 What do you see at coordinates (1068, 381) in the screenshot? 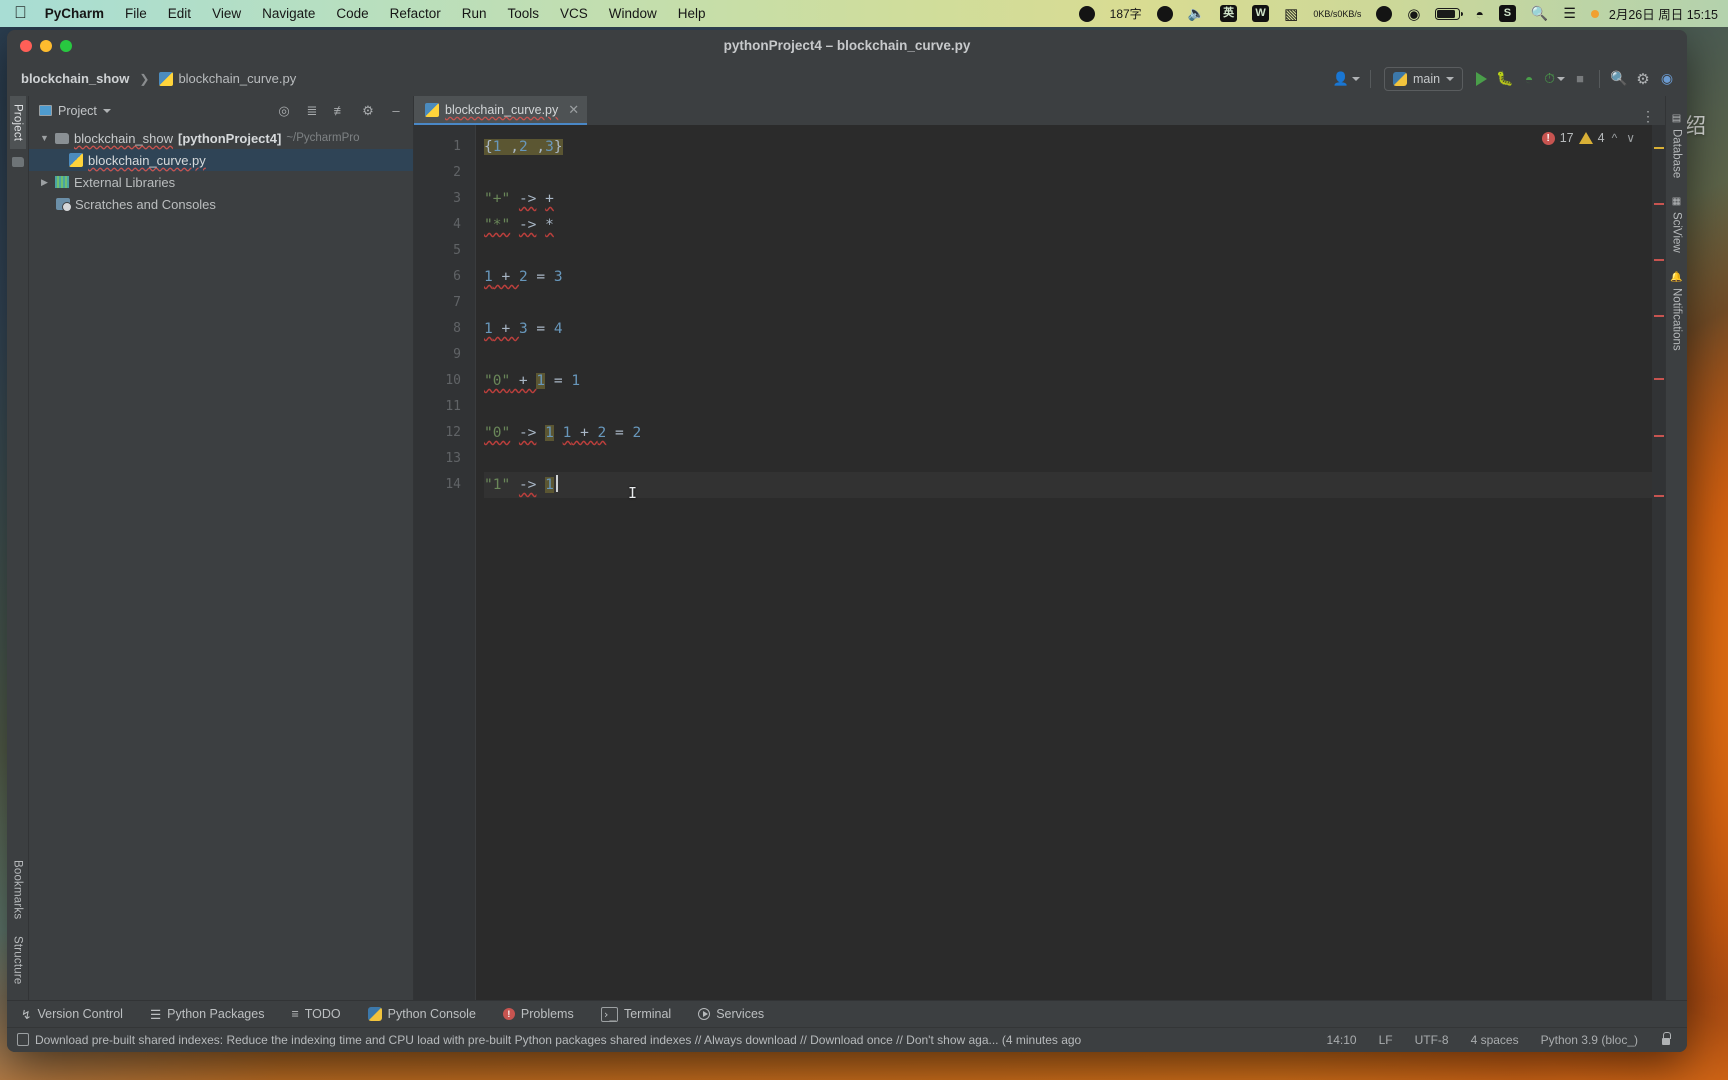
I see `code-line: "0" + 1 = 1` at bounding box center [1068, 381].